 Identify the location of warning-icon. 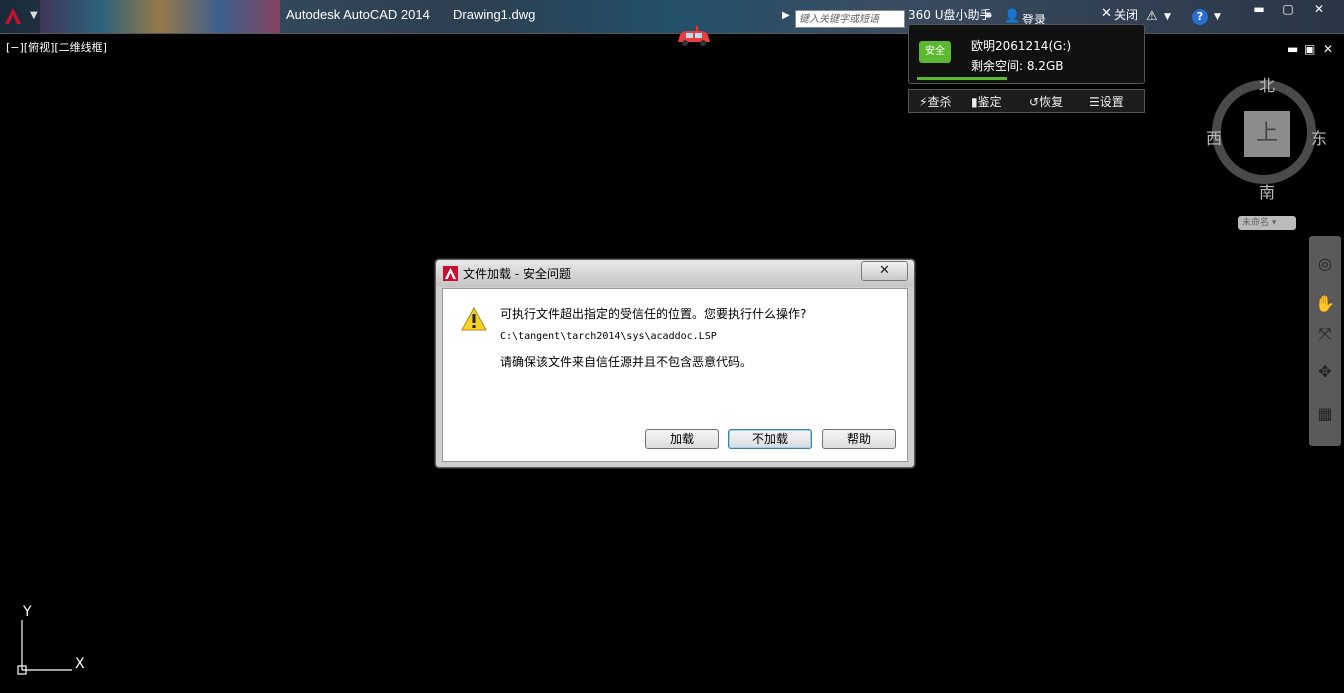
(474, 319).